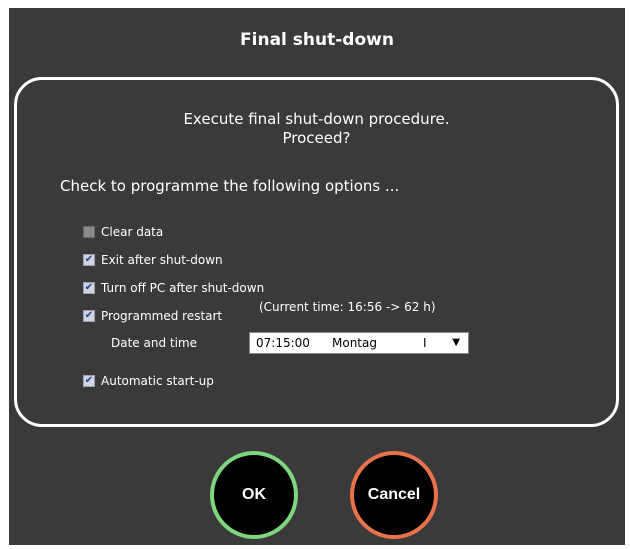 The image size is (630, 549). I want to click on clear-data-label: Clear data, so click(132, 232).